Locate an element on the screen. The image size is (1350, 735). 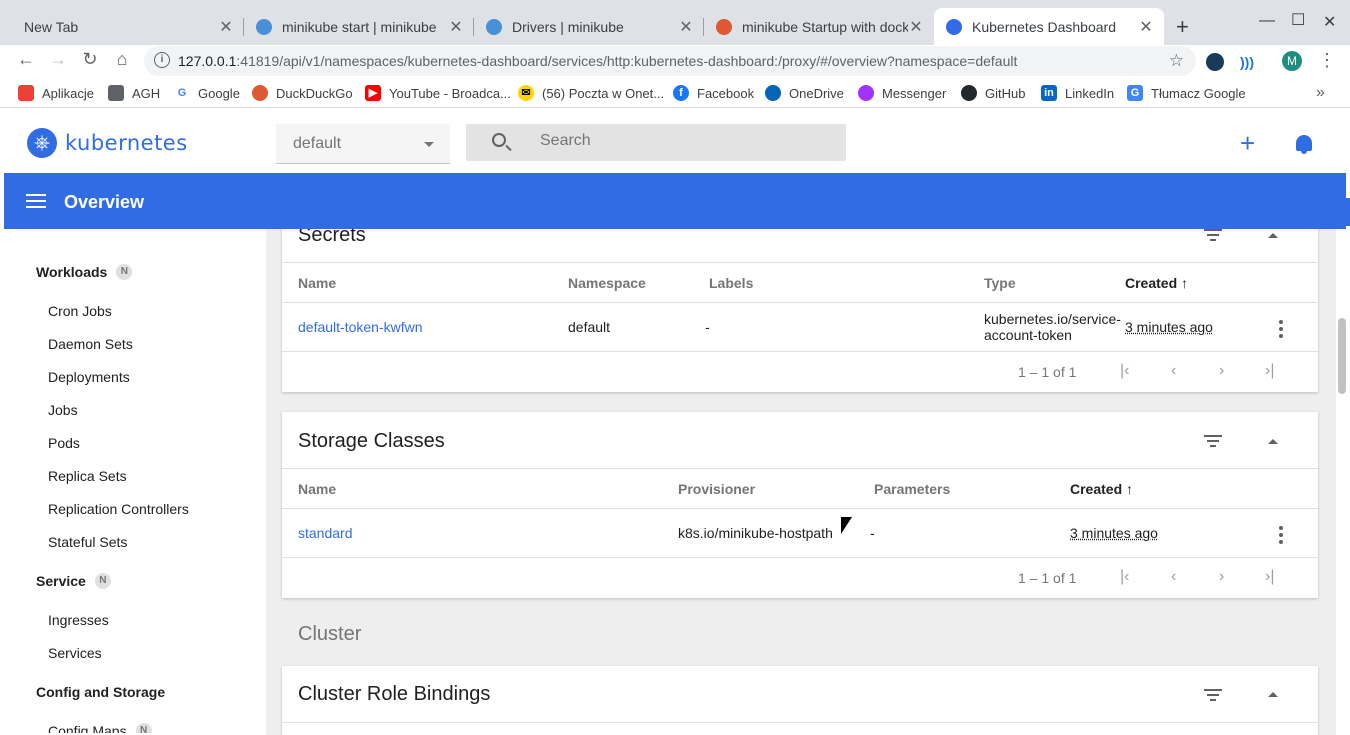
sidebar-item-services: Services is located at coordinates (75, 653).